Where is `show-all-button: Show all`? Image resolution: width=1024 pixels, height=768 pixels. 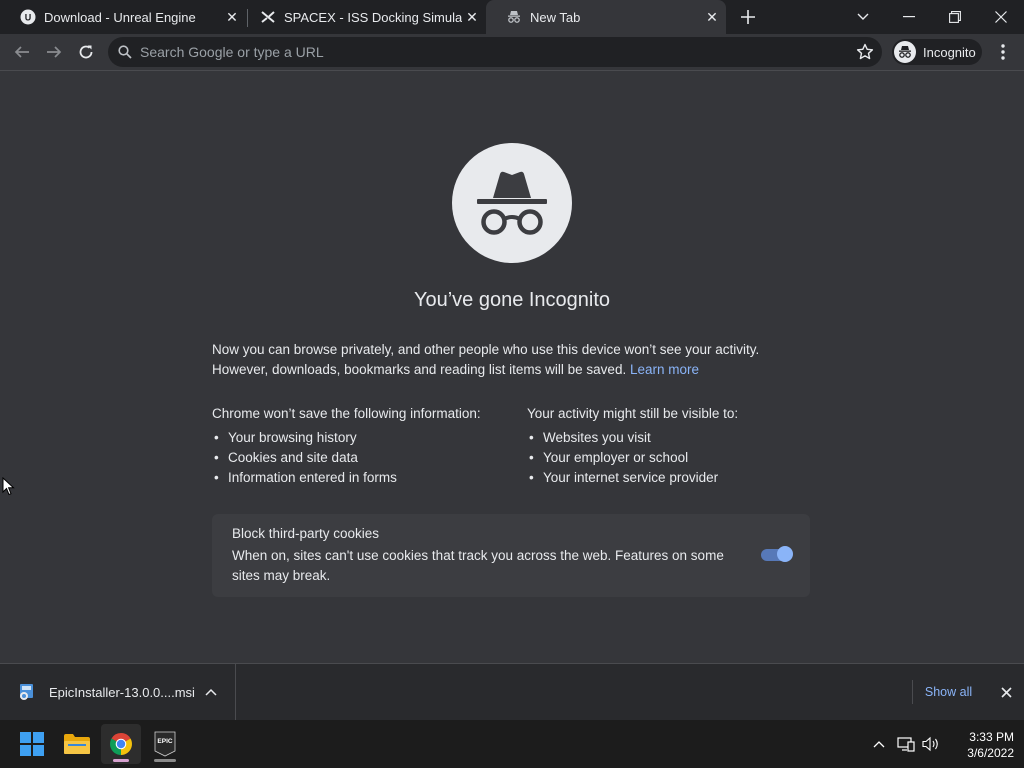 show-all-button: Show all is located at coordinates (948, 692).